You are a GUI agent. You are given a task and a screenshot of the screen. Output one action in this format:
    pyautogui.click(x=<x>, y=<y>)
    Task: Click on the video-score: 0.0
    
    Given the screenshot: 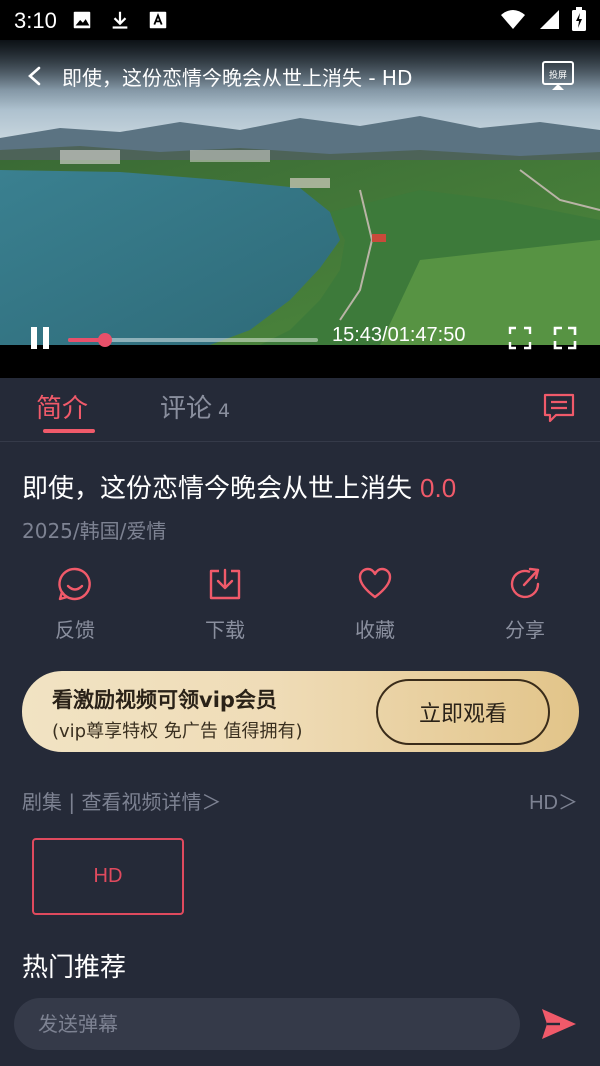 What is the action you would take?
    pyautogui.click(x=438, y=488)
    